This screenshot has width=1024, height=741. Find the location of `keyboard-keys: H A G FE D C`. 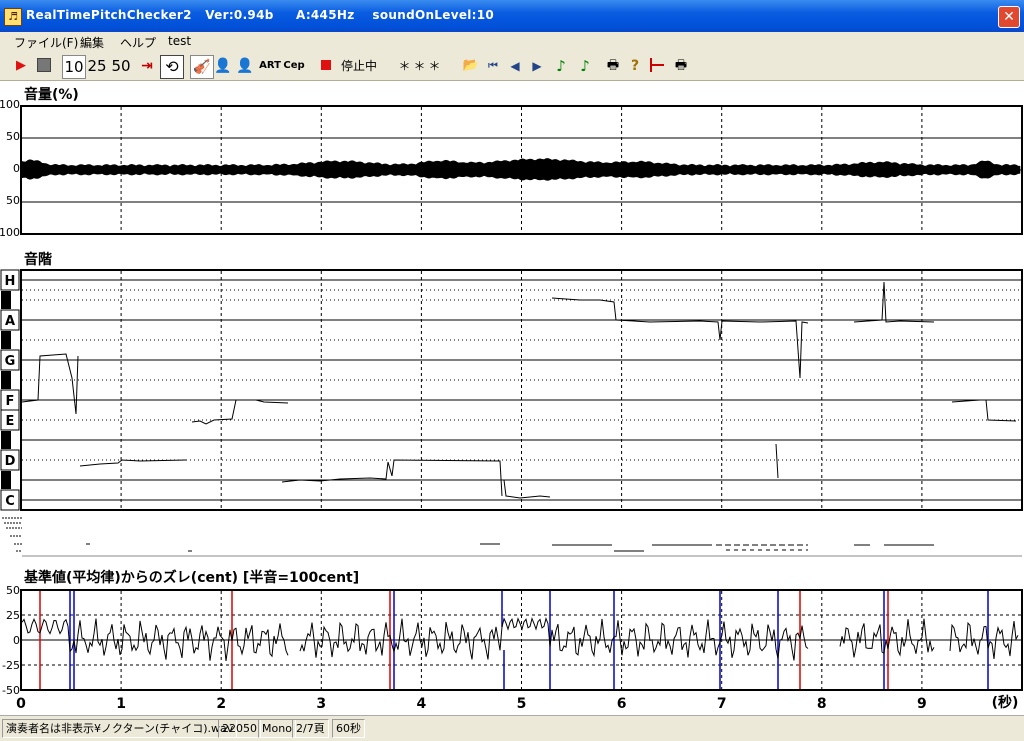

keyboard-keys: H A G FE D C is located at coordinates (10, 390).